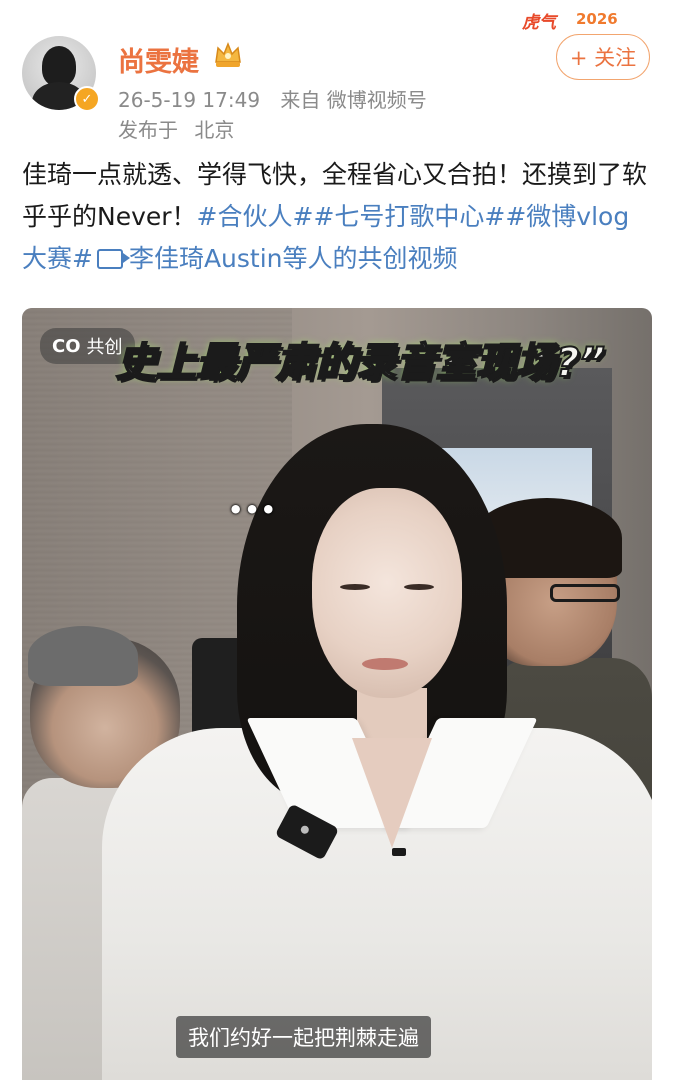 This screenshot has height=1080, width=674. I want to click on username: 尚雯婕, so click(158, 59).